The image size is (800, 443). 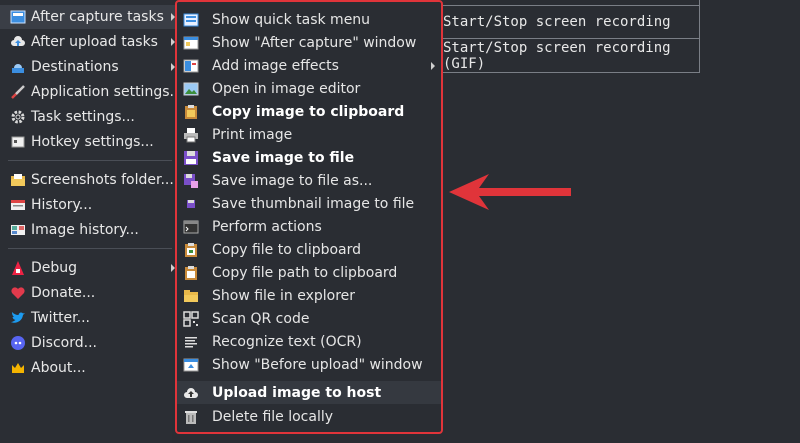 I want to click on debug-icon, so click(x=18, y=268).